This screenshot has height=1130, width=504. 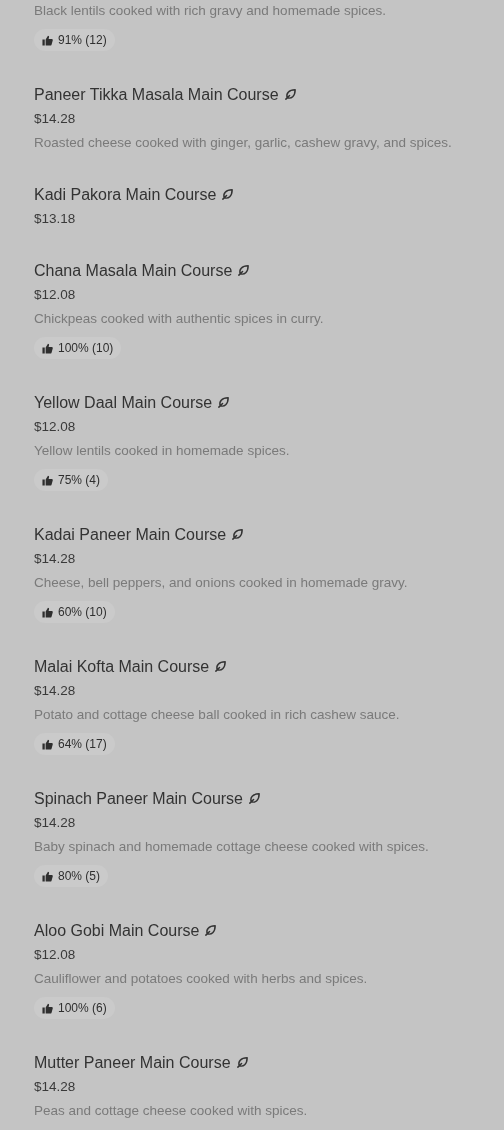 What do you see at coordinates (122, 666) in the screenshot?
I see `dish-name: Malai Kofta Main Course` at bounding box center [122, 666].